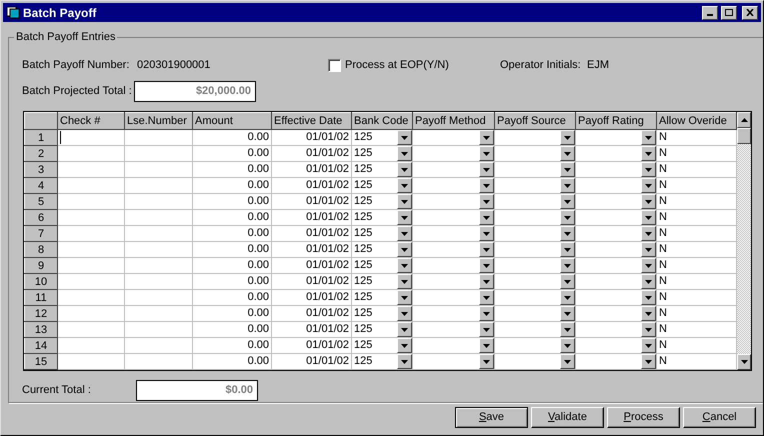  I want to click on action-button: Process, so click(643, 417).